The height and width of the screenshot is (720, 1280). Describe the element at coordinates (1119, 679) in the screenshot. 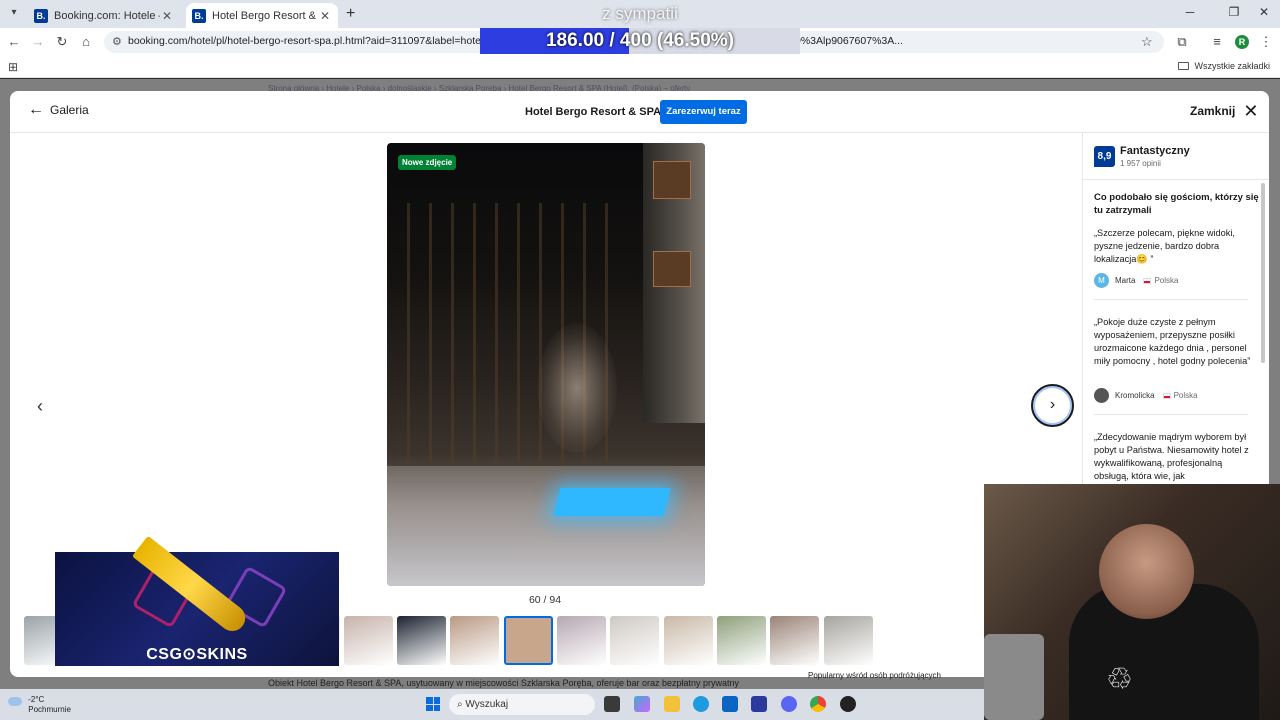

I see `shirt-logo-icon: ♲` at that location.